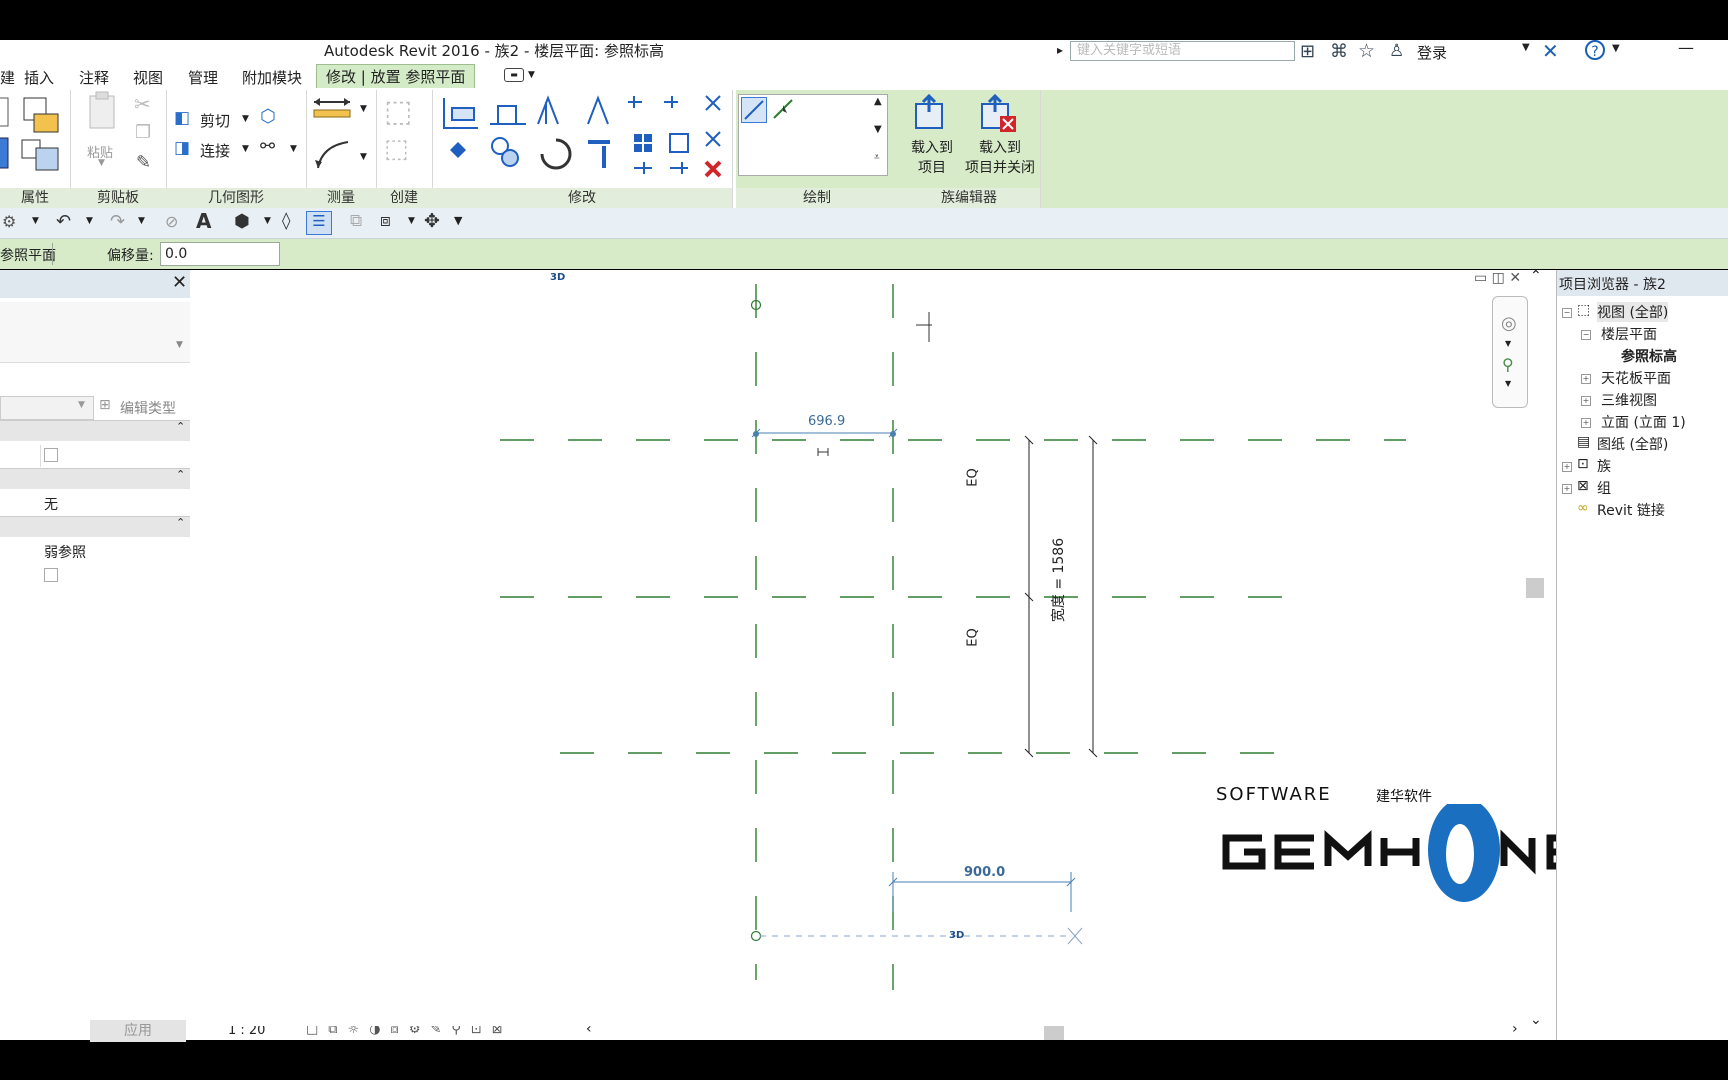 Image resolution: width=1728 pixels, height=1080 pixels. What do you see at coordinates (9, 221) in the screenshot?
I see `sync-icon: ⚙` at bounding box center [9, 221].